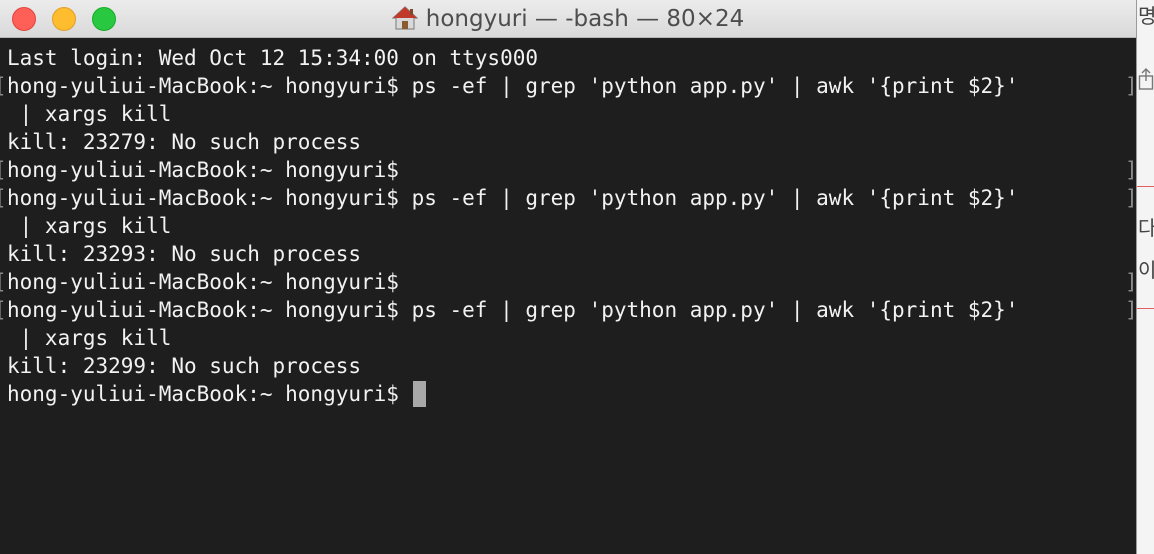  What do you see at coordinates (585, 19) in the screenshot?
I see `window-title-text: hongyuri — -bash — 80×24` at bounding box center [585, 19].